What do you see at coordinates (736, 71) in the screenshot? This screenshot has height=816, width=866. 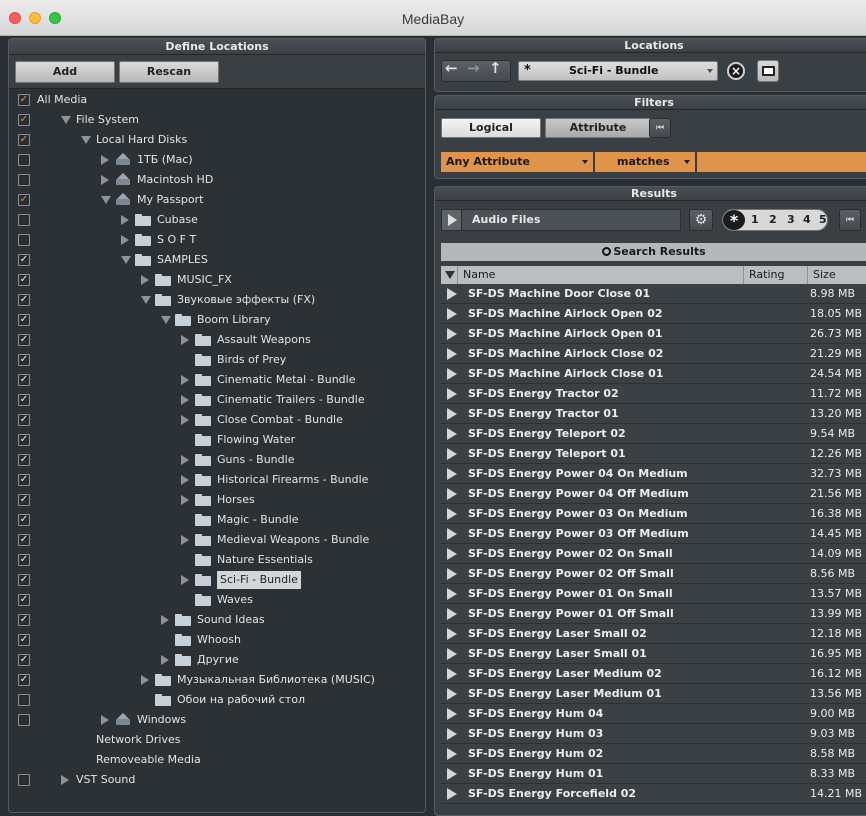 I see `remove-location-icon: ×` at bounding box center [736, 71].